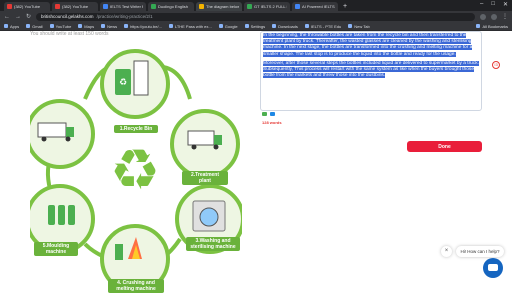 Image resolution: width=512 pixels, height=293 pixels. I want to click on bookmark-item: Gmail, so click(34, 26).